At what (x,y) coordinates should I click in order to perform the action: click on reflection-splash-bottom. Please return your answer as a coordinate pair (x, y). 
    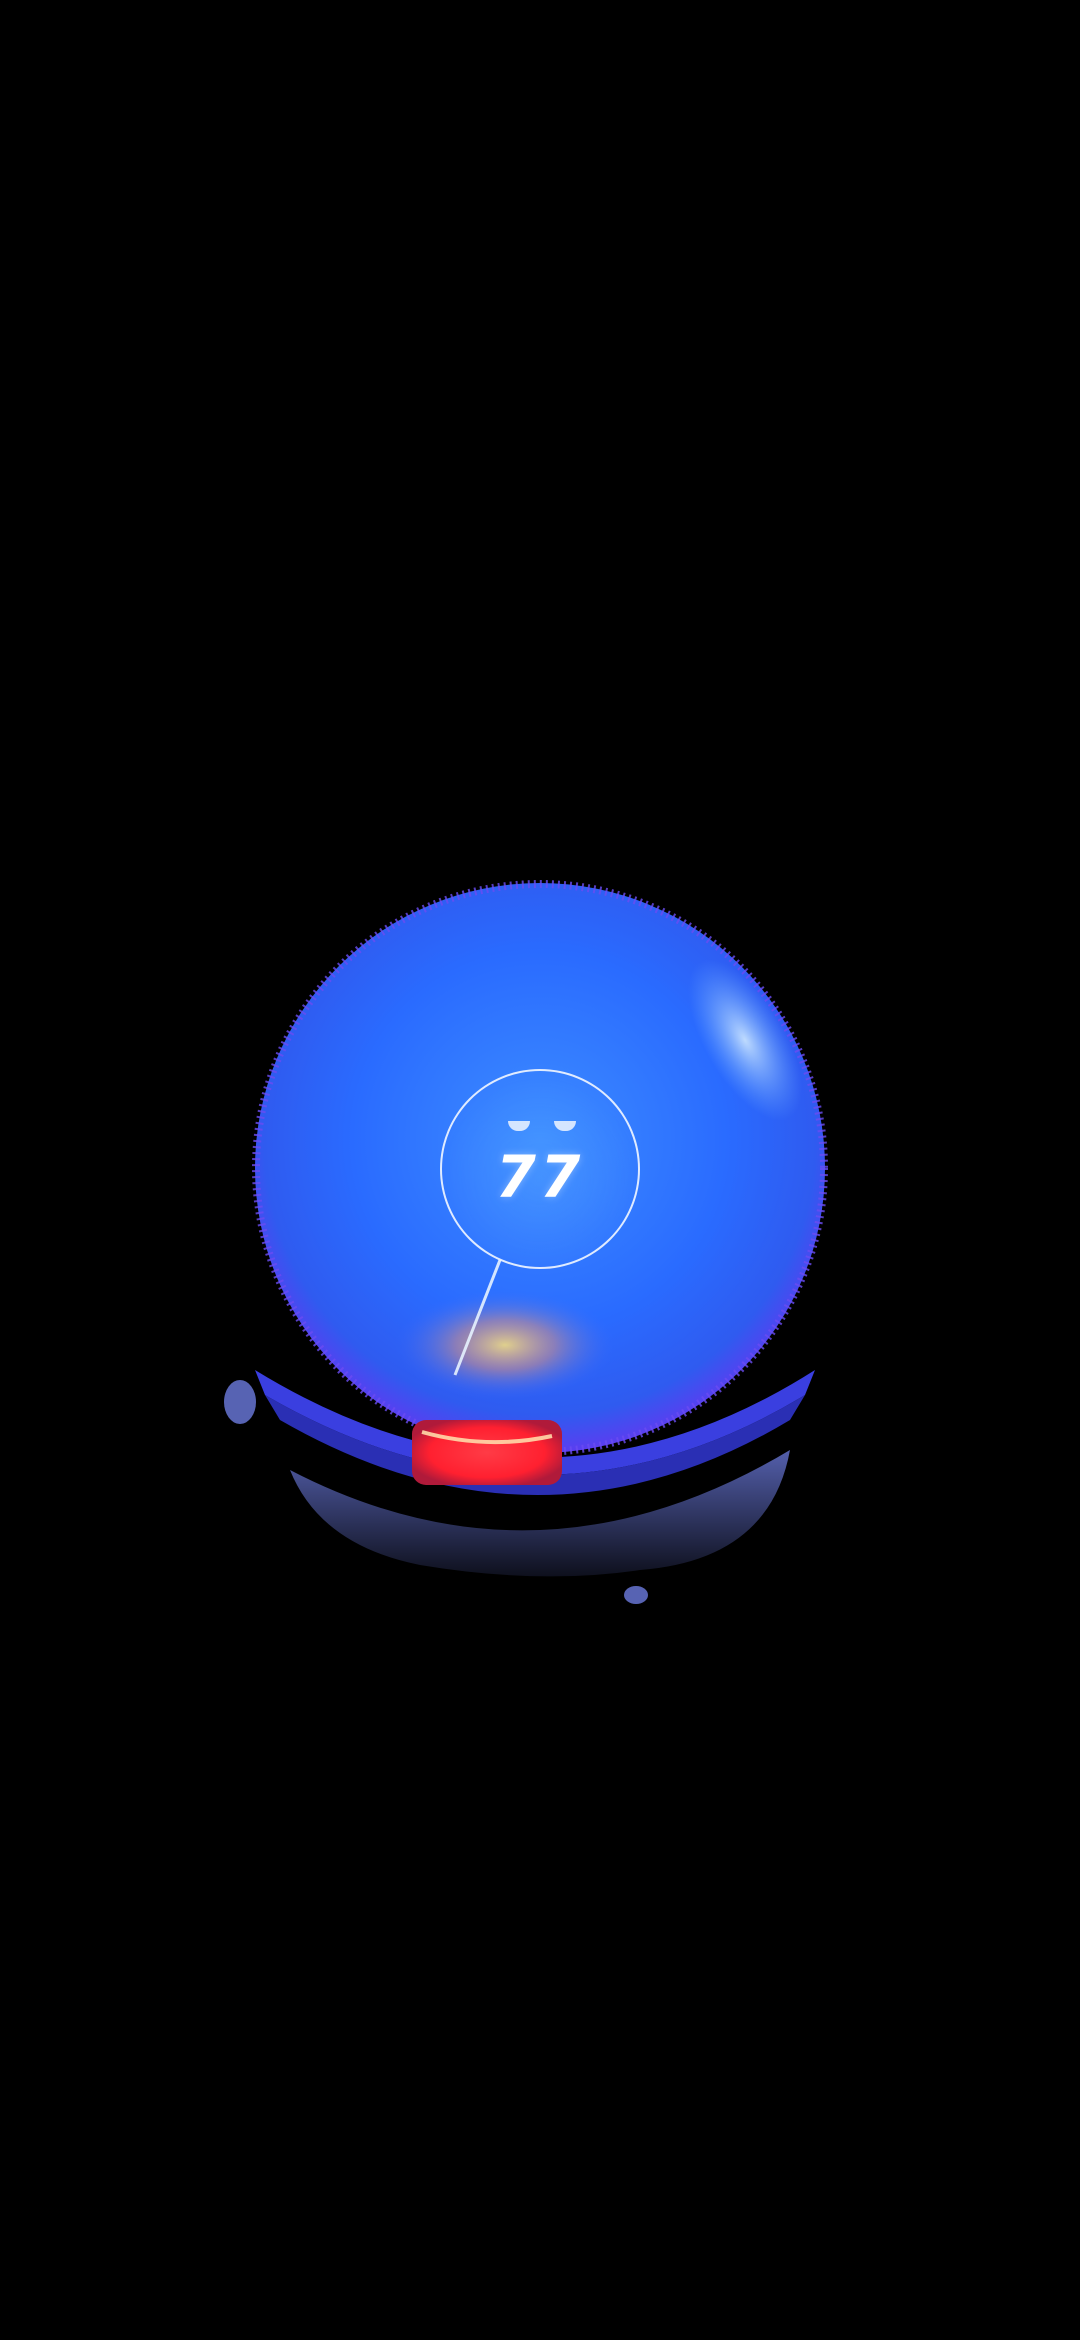
    Looking at the image, I should click on (636, 1595).